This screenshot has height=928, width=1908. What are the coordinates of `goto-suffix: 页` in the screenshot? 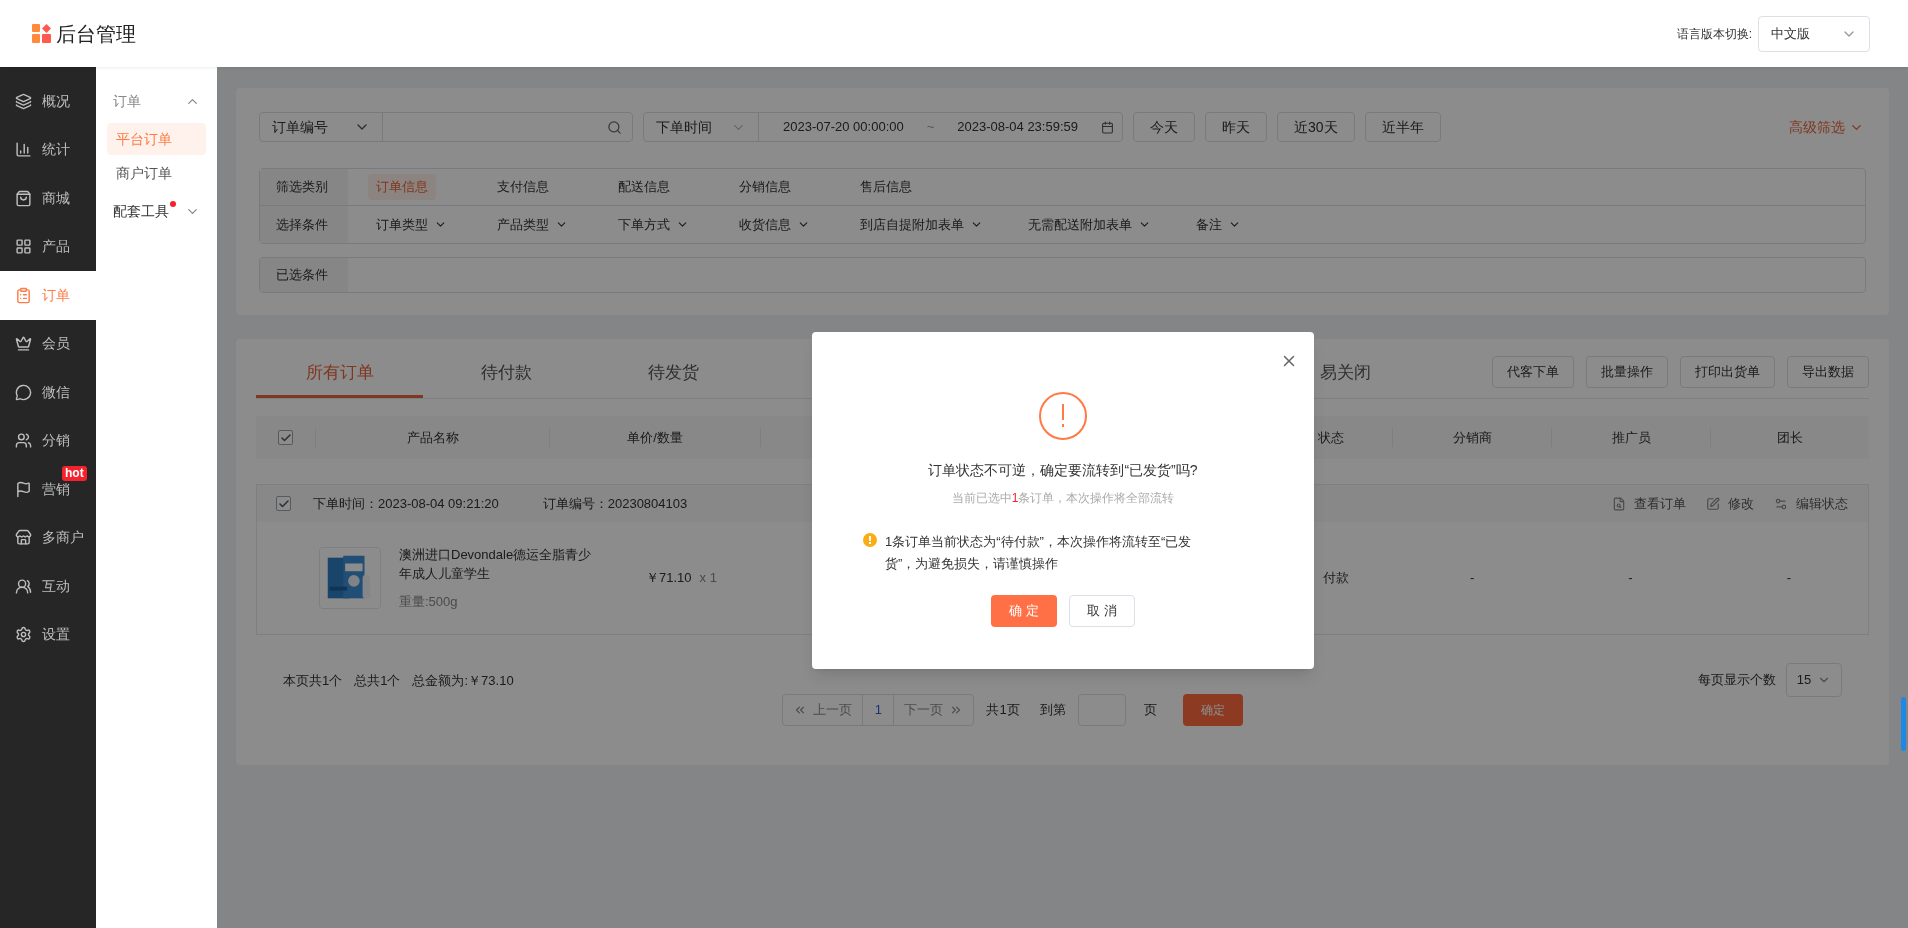 It's located at (1150, 710).